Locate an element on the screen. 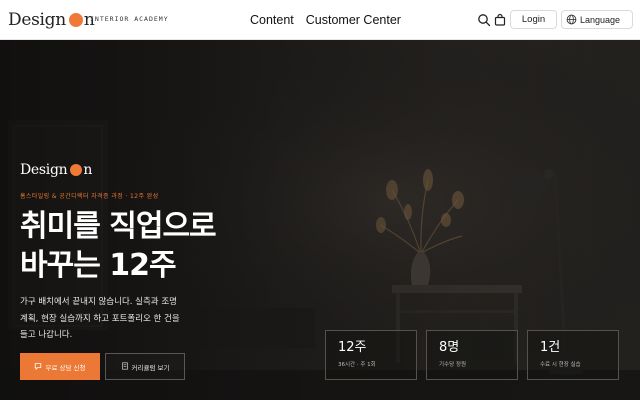  language-selector: Language is located at coordinates (597, 19).